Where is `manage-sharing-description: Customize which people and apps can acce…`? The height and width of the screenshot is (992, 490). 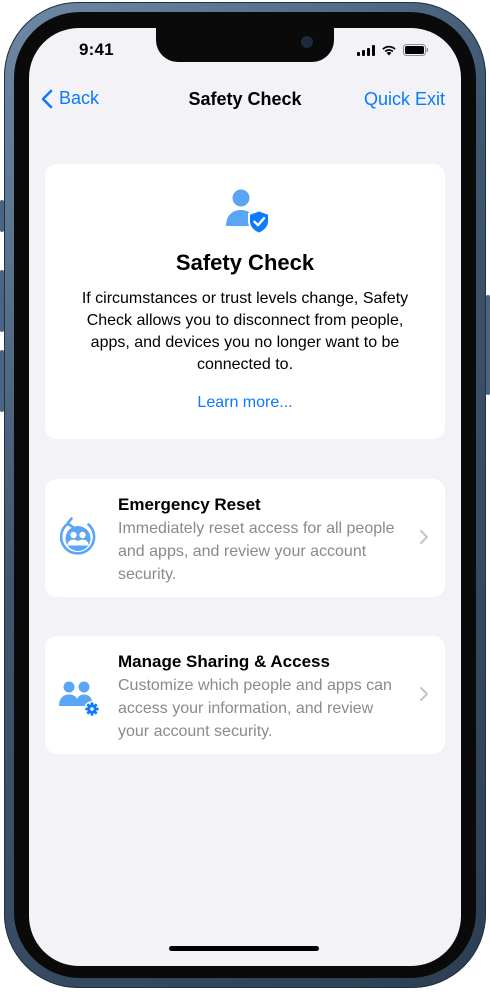
manage-sharing-description: Customize which people and apps can acce… is located at coordinates (255, 708).